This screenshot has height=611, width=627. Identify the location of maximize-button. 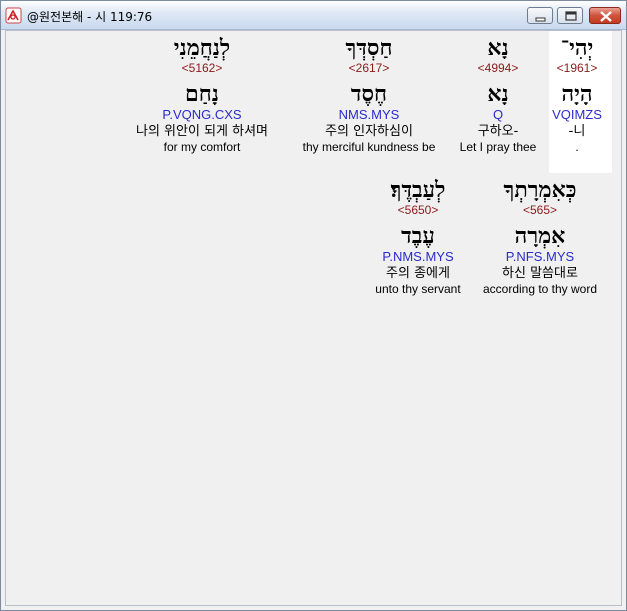
(570, 15).